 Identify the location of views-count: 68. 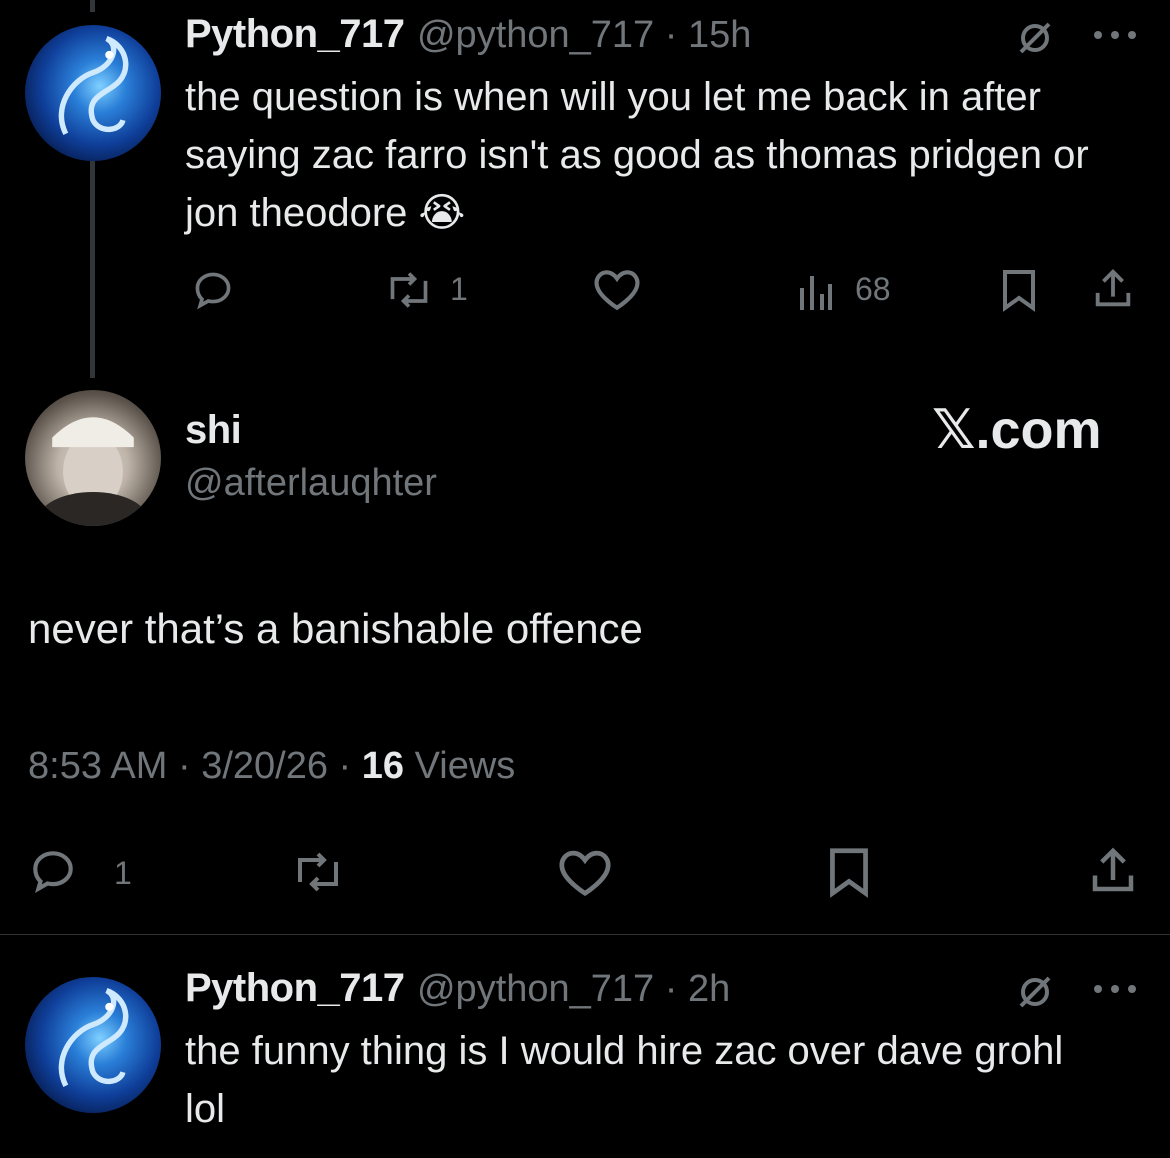
(873, 289).